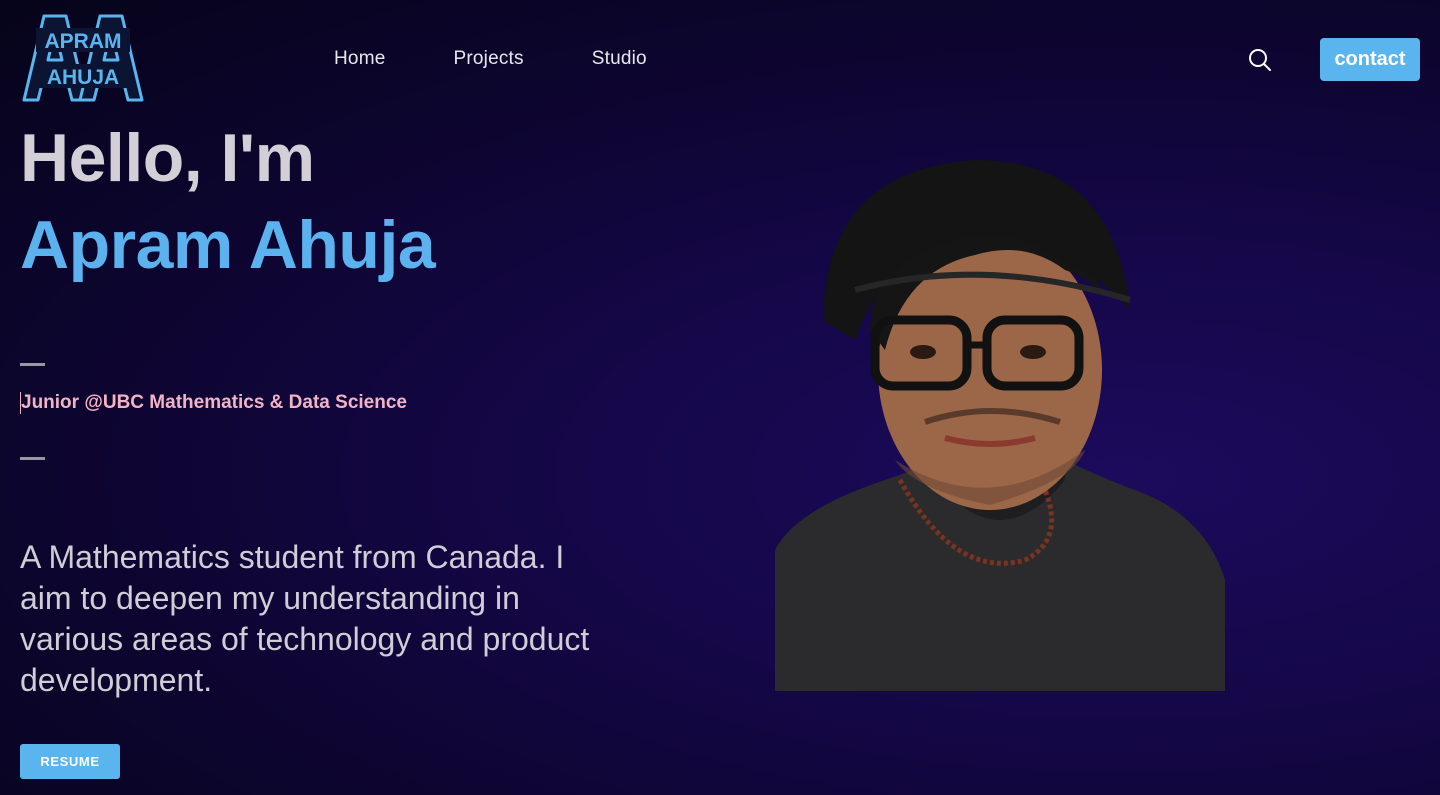 The image size is (1440, 795). Describe the element at coordinates (167, 158) in the screenshot. I see `hero-greeting: Hello, I'm` at that location.